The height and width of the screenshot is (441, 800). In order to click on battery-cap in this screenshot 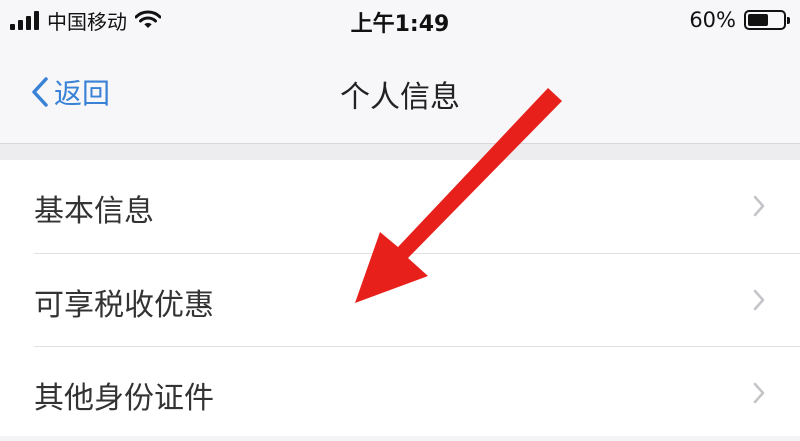, I will do `click(788, 20)`.